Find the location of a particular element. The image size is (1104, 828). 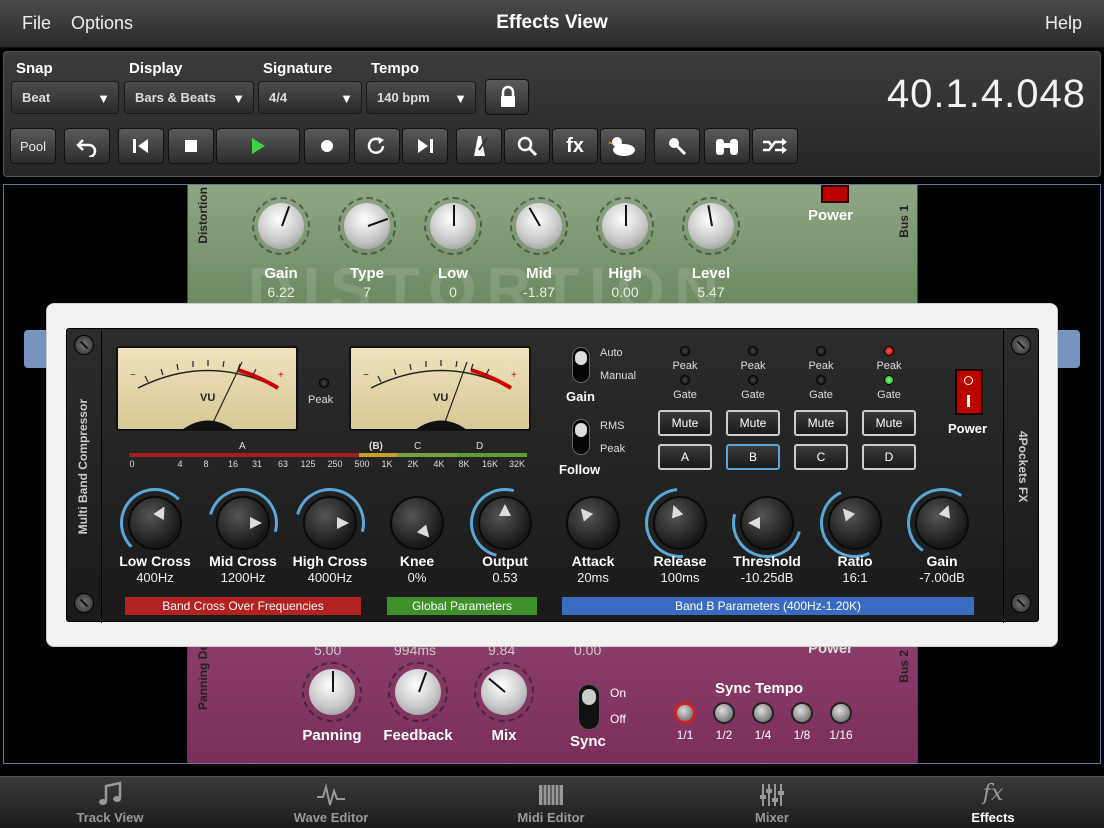

lock-button is located at coordinates (507, 97).